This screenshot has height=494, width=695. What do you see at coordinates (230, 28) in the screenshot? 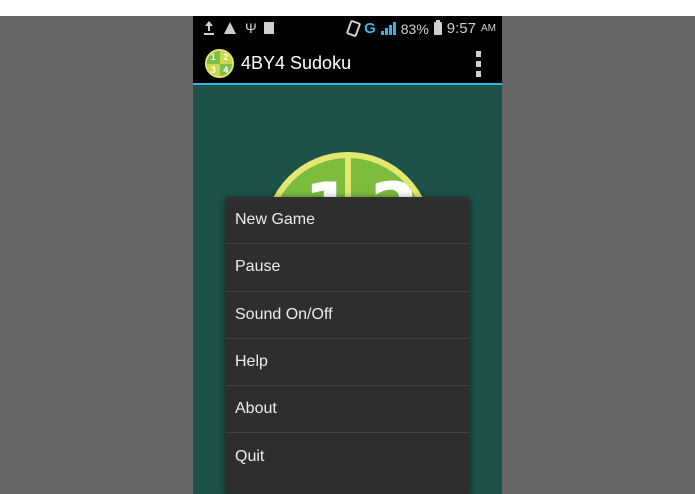
I see `warning-icon` at bounding box center [230, 28].